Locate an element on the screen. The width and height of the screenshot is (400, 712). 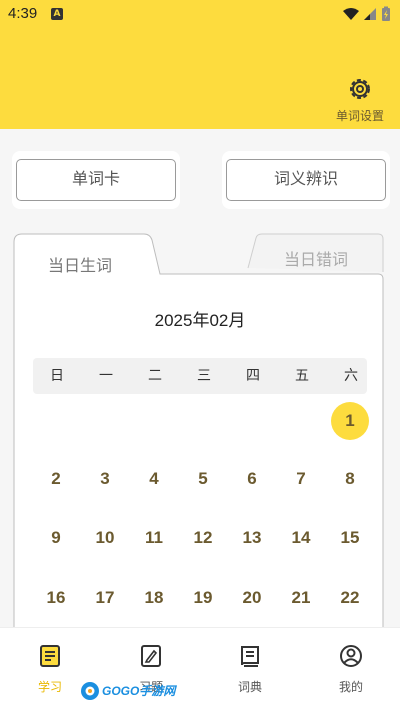
header: 单词设置 is located at coordinates (200, 78).